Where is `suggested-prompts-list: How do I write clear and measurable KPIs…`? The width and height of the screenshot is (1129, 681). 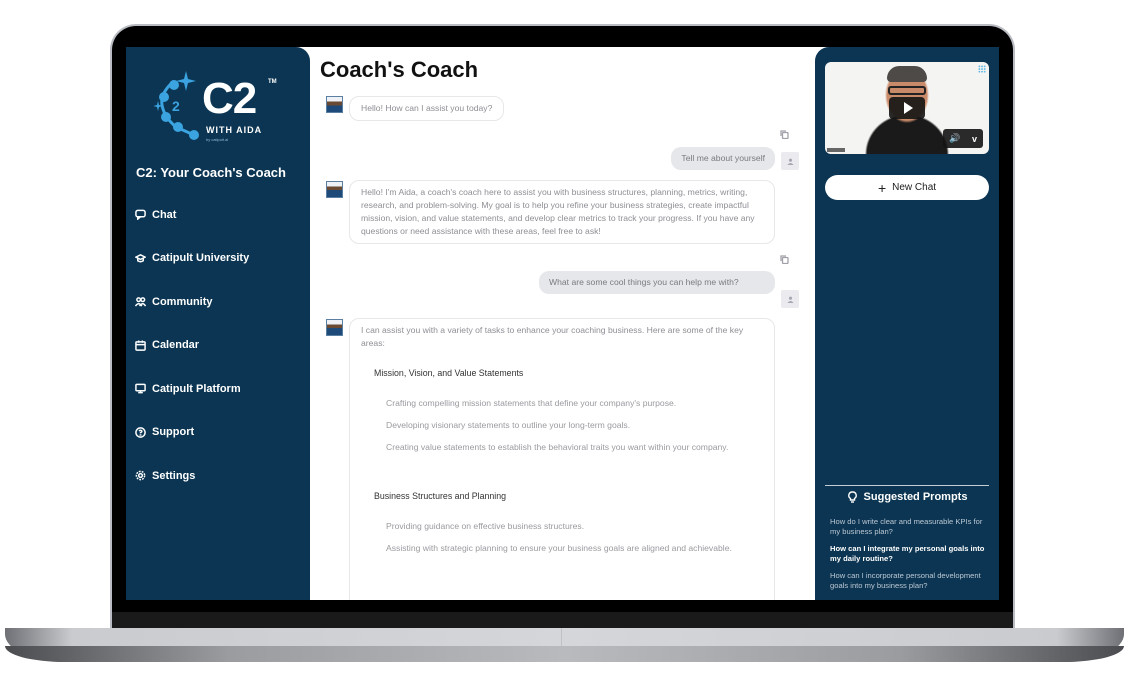 suggested-prompts-list: How do I write clear and measurable KPIs… is located at coordinates (909, 557).